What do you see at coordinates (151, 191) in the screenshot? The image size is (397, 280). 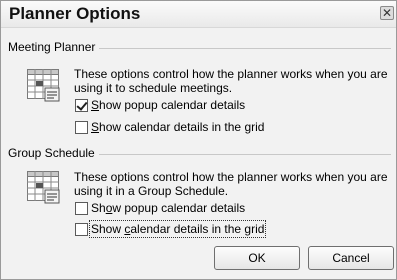 I see `group-schedule-description-line2: using it in a Group Schedule.` at bounding box center [151, 191].